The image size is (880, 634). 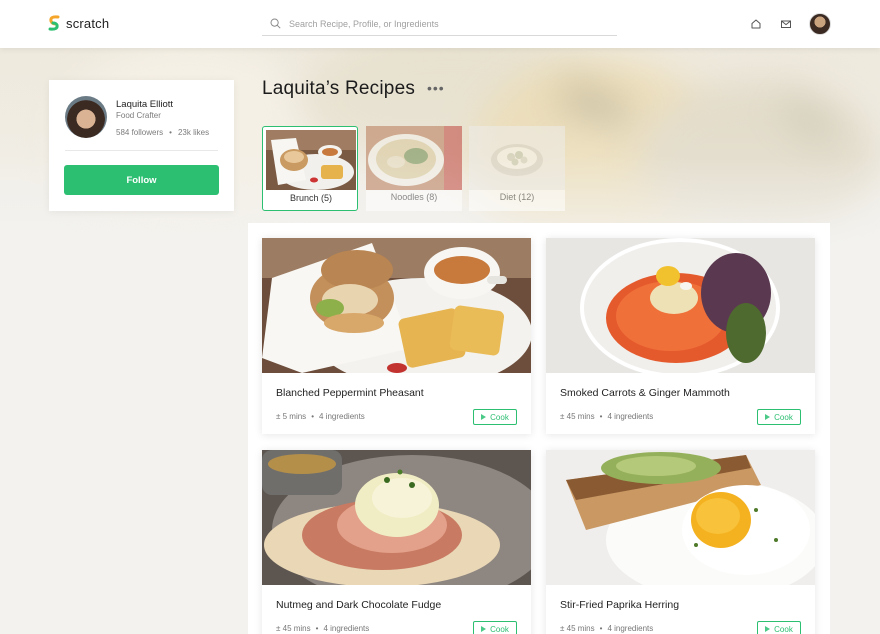 What do you see at coordinates (350, 393) in the screenshot?
I see `recipe-title: Blanched Peppermint Pheasant` at bounding box center [350, 393].